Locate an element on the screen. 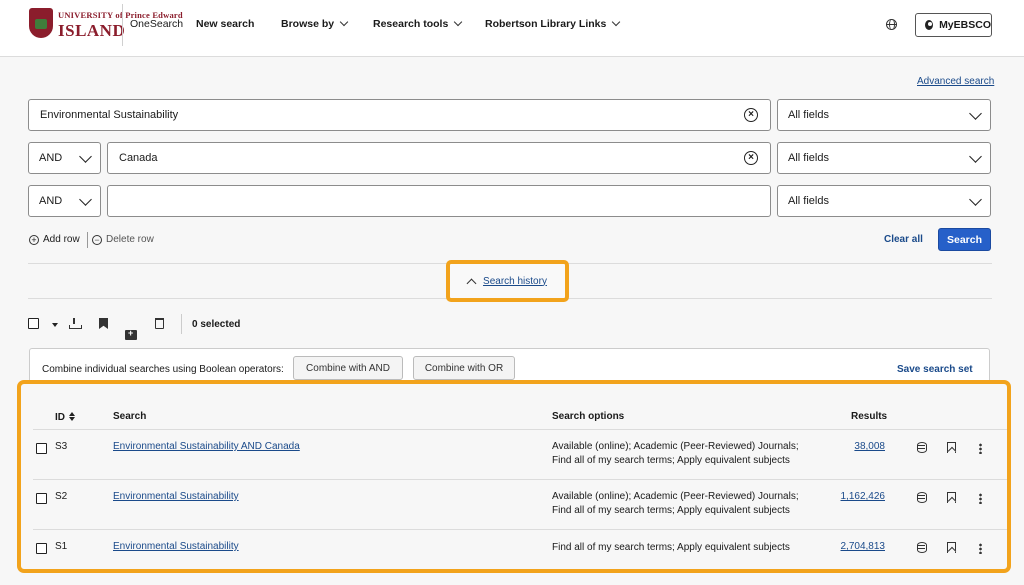 The height and width of the screenshot is (585, 1024). search-input-row3 is located at coordinates (439, 201).